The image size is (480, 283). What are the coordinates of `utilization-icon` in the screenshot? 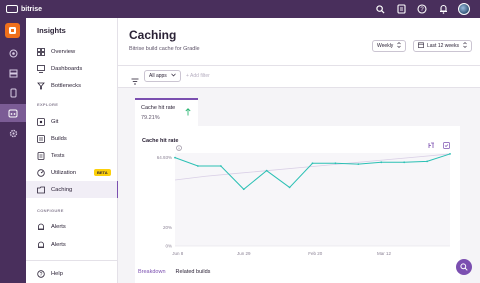 It's located at (41, 172).